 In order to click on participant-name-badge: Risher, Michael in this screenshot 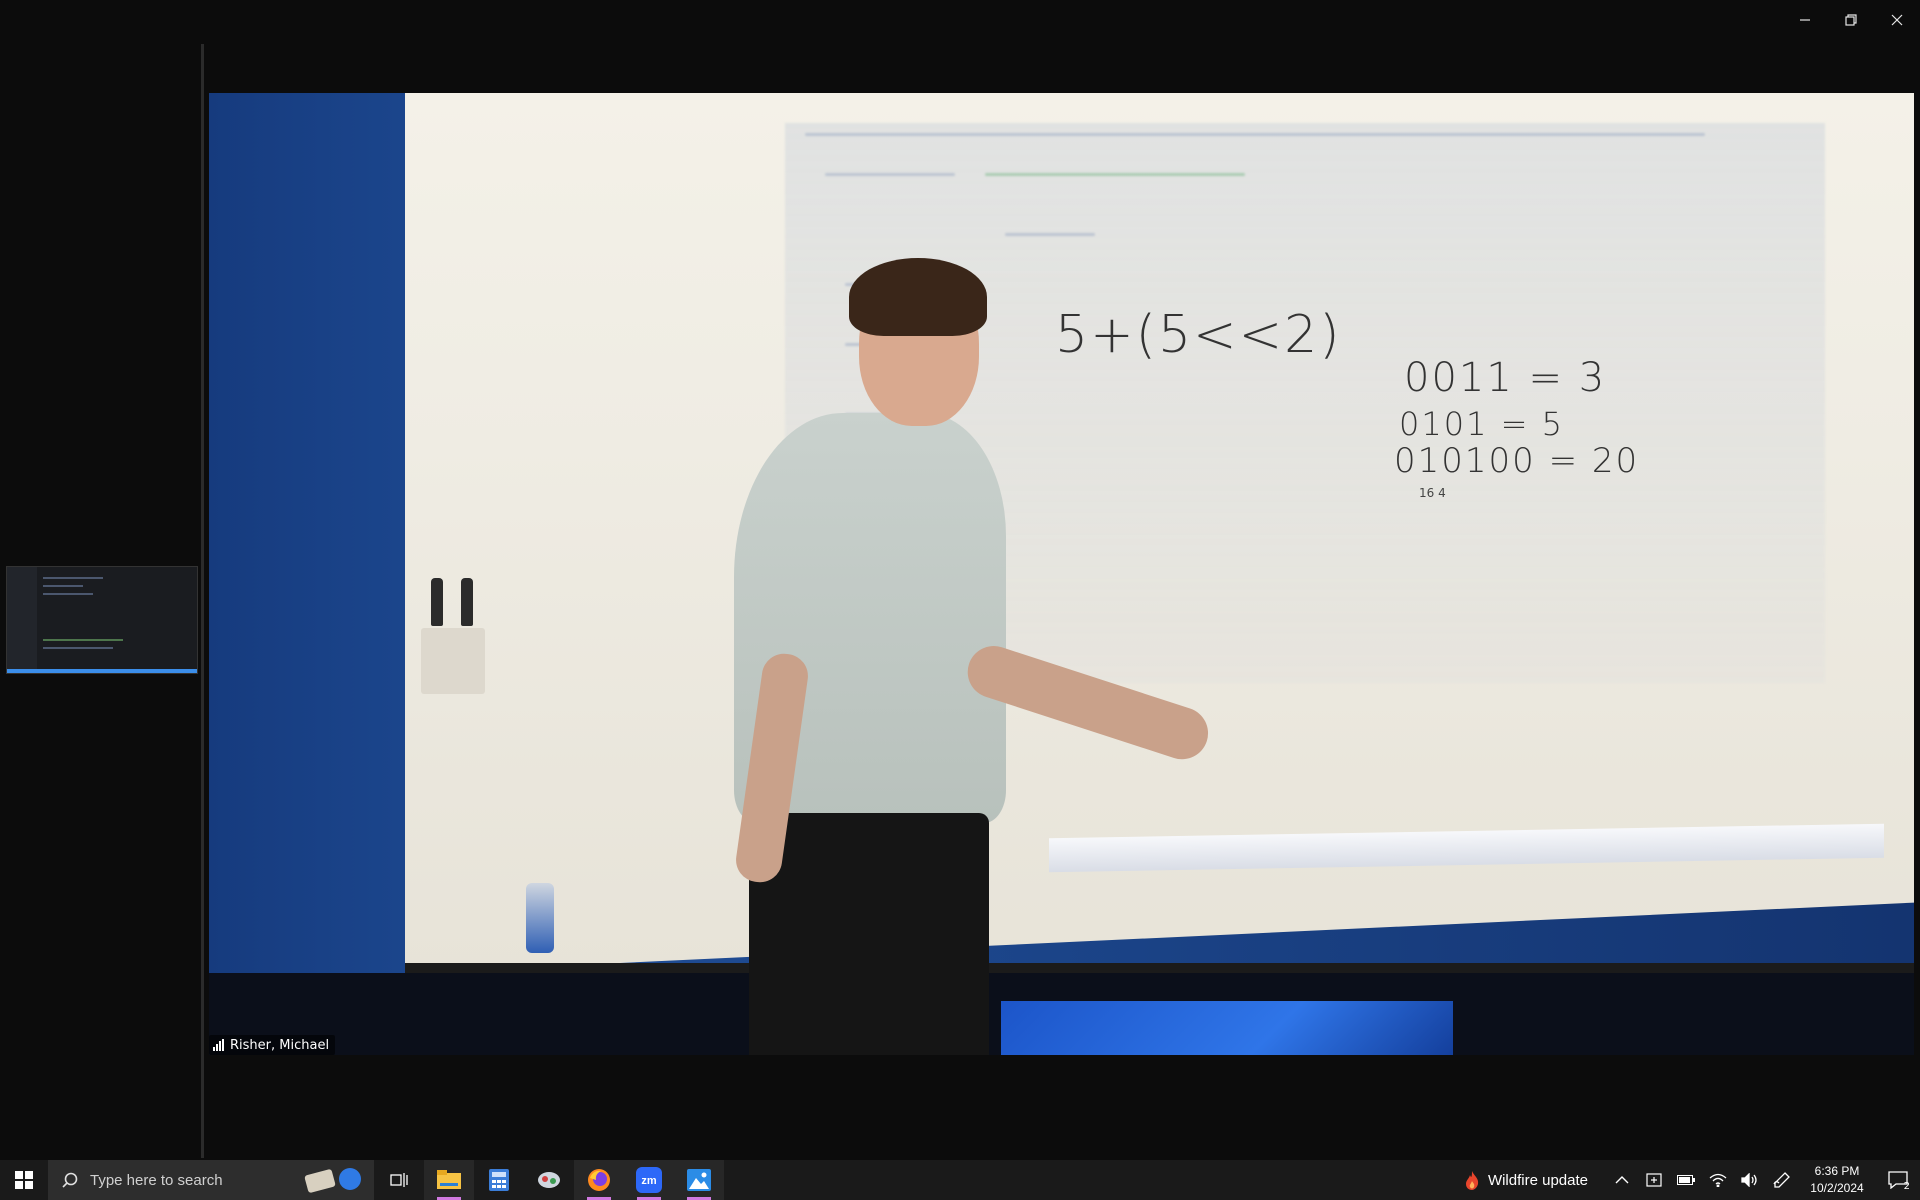, I will do `click(272, 1045)`.